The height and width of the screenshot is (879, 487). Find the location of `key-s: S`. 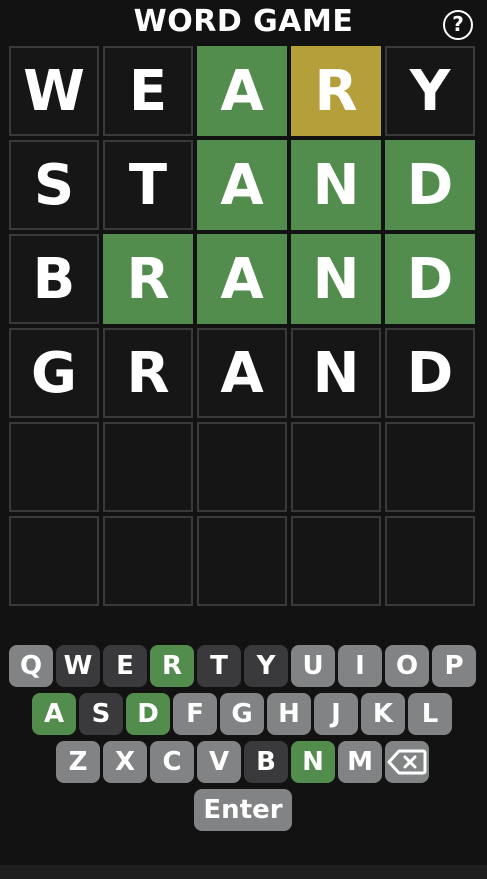

key-s: S is located at coordinates (101, 714).